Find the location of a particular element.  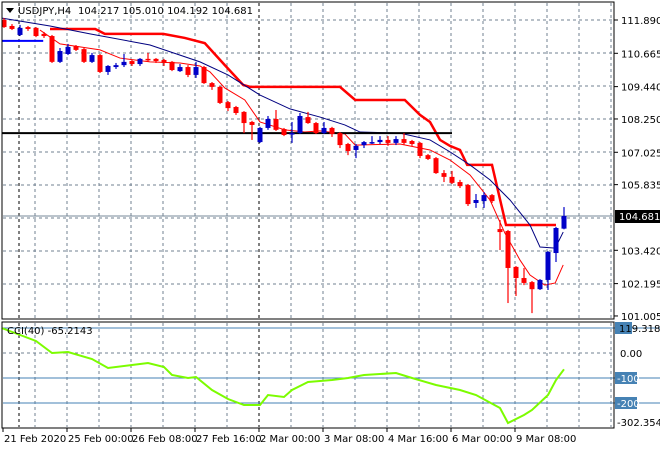

time-label: 21 Feb 2020 is located at coordinates (35, 439).